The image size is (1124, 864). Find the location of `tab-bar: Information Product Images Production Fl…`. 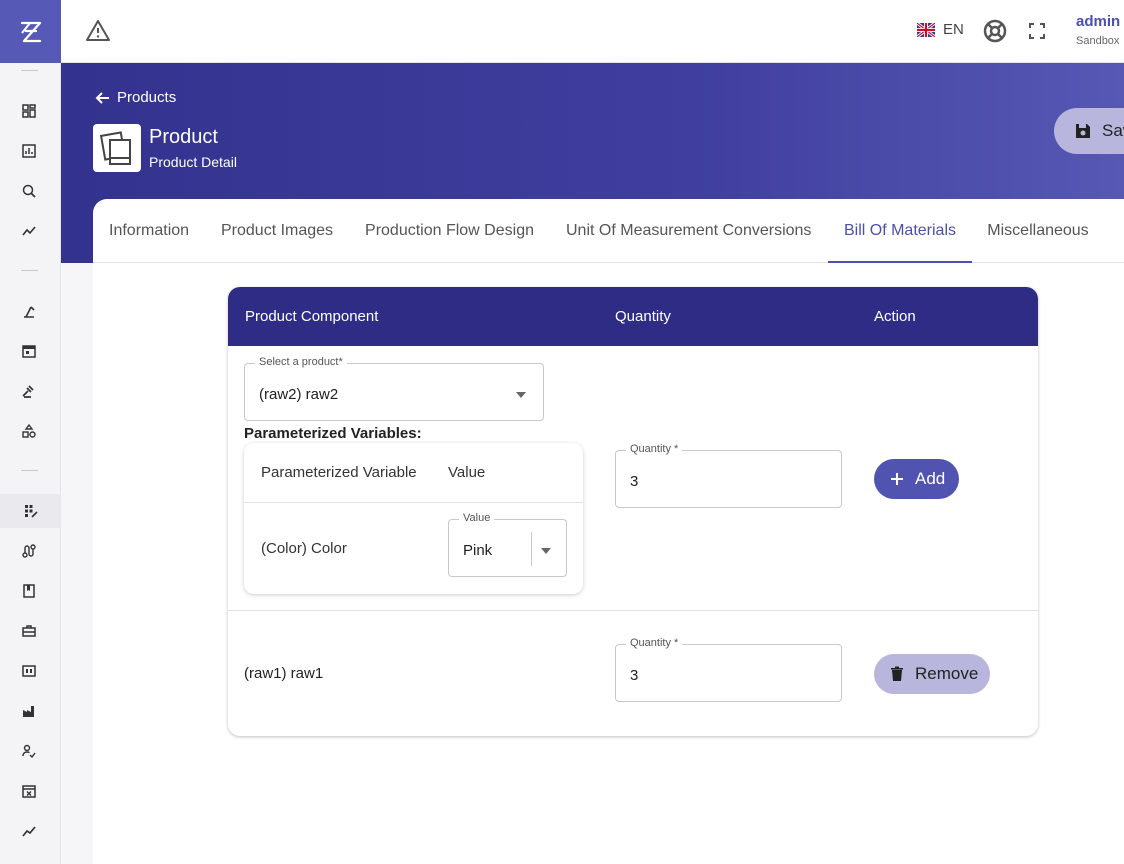

tab-bar: Information Product Images Production Fl… is located at coordinates (608, 231).